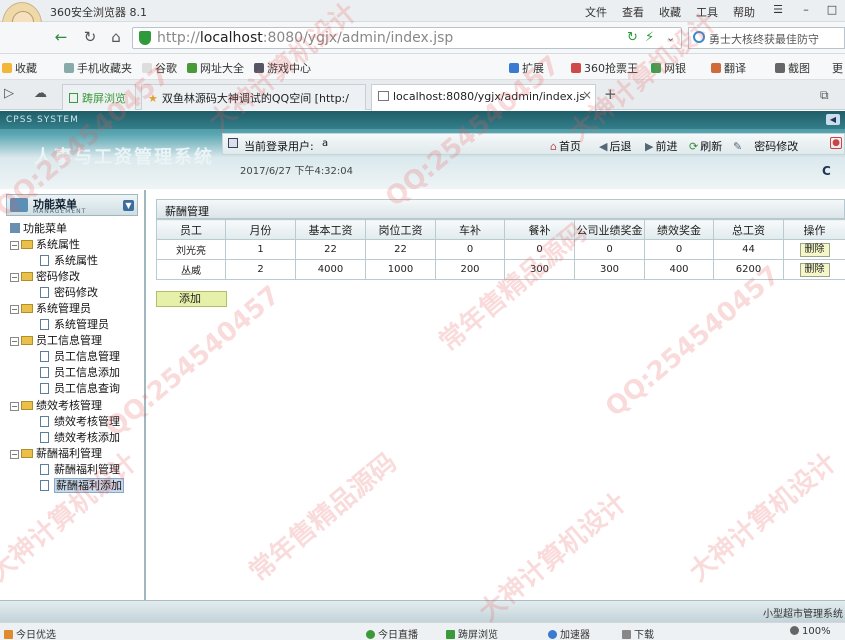  I want to click on sidebar-group-admins: − 系统管理员, so click(50, 308).